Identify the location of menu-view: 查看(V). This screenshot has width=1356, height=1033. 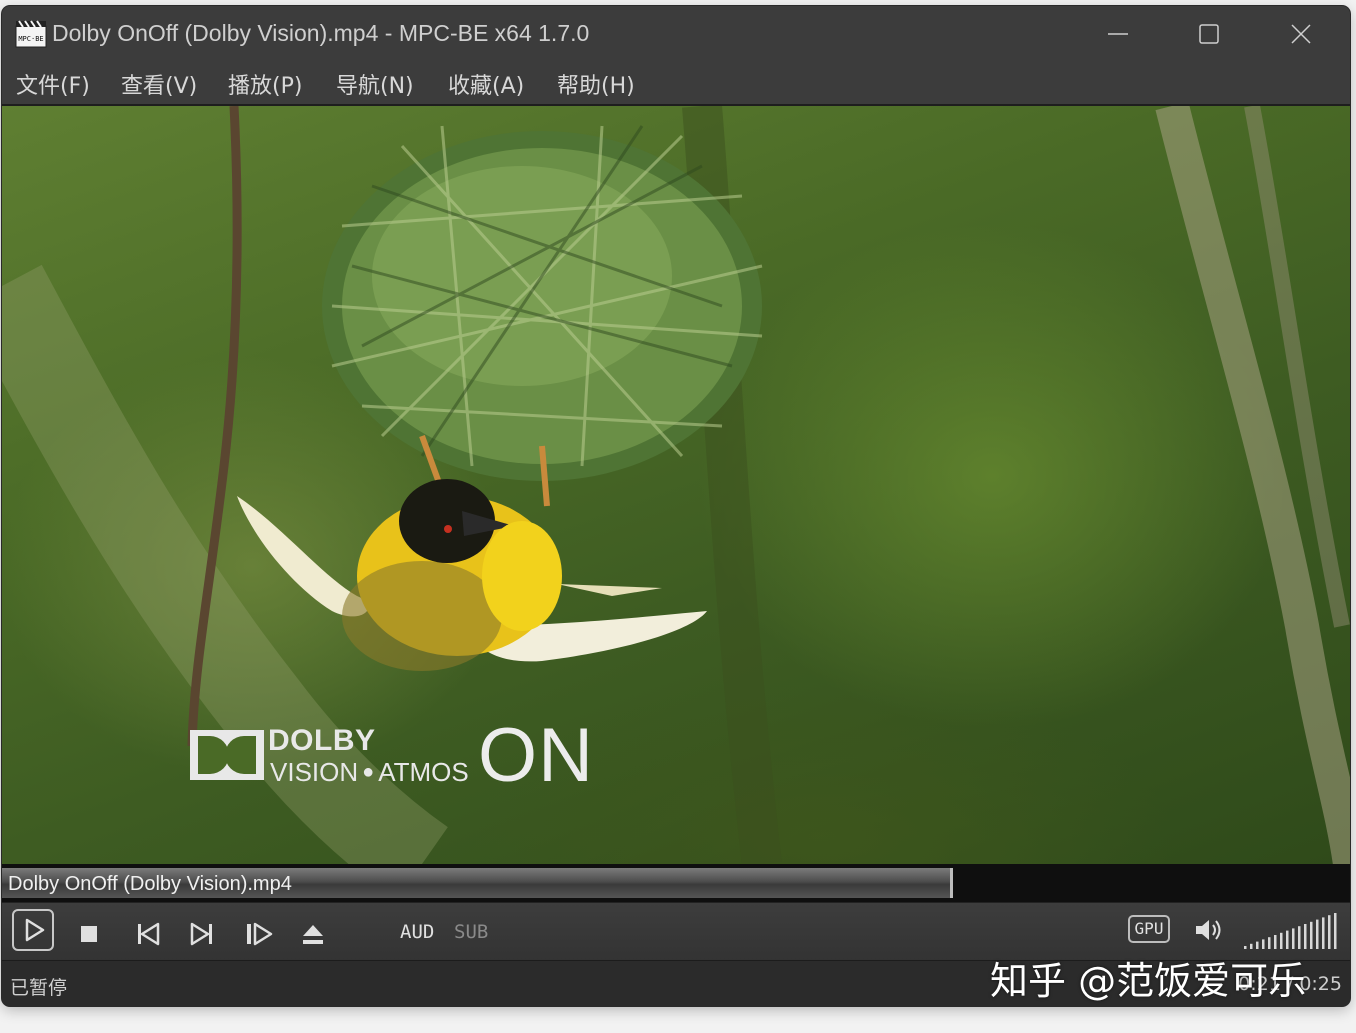
(159, 84).